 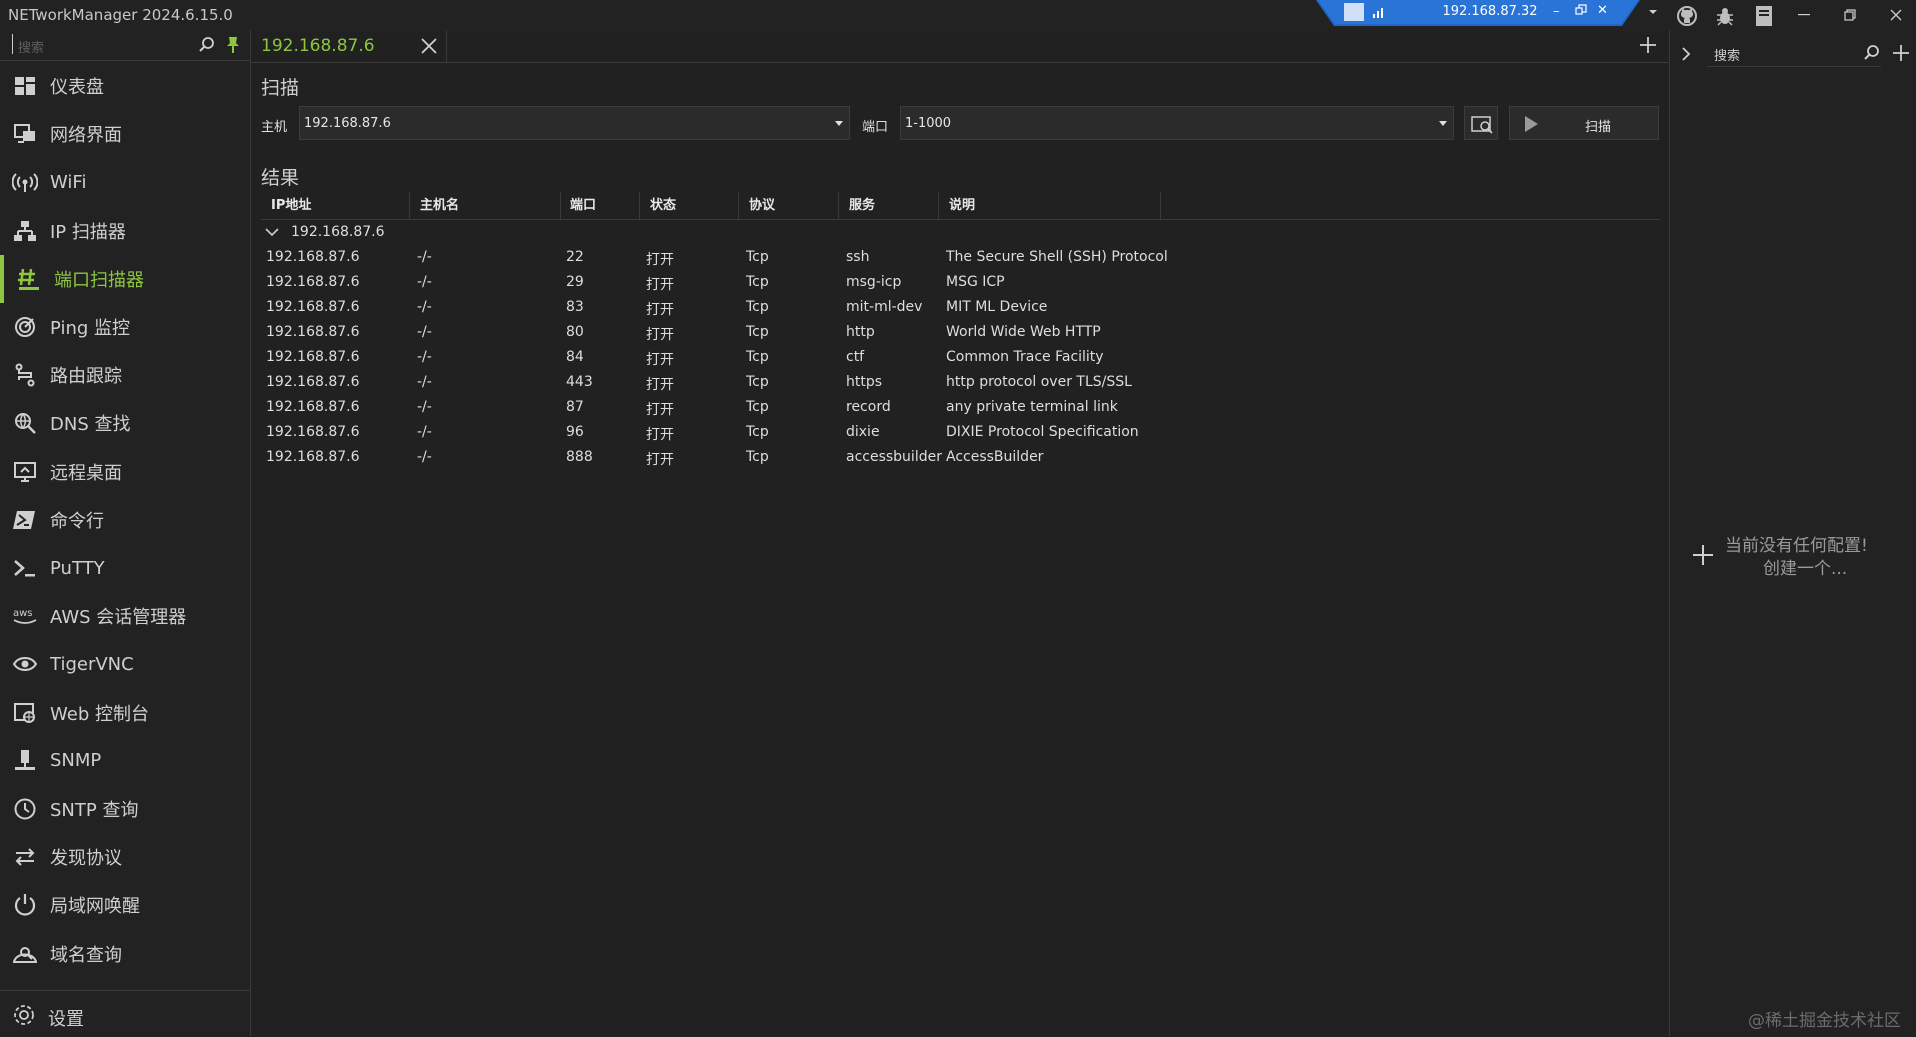 I want to click on profile-search-input: 搜索, so click(x=1727, y=54).